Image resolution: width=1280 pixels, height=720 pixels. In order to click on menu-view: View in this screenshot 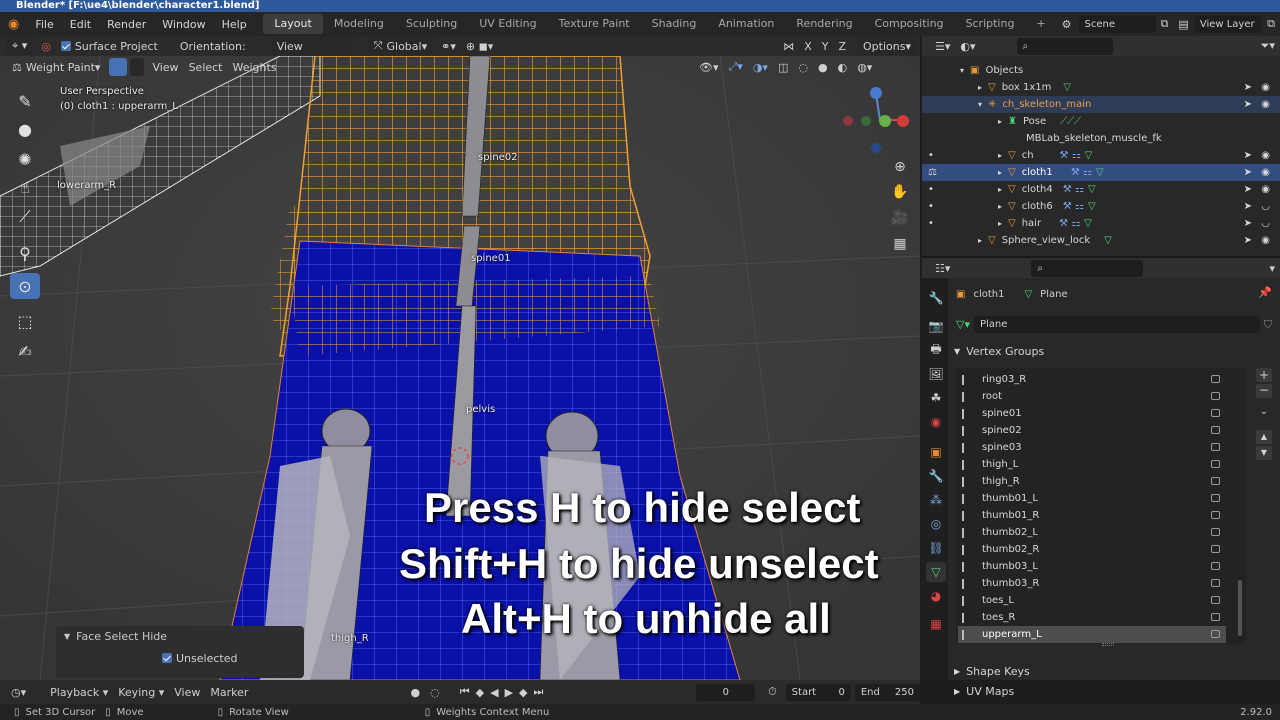, I will do `click(165, 67)`.